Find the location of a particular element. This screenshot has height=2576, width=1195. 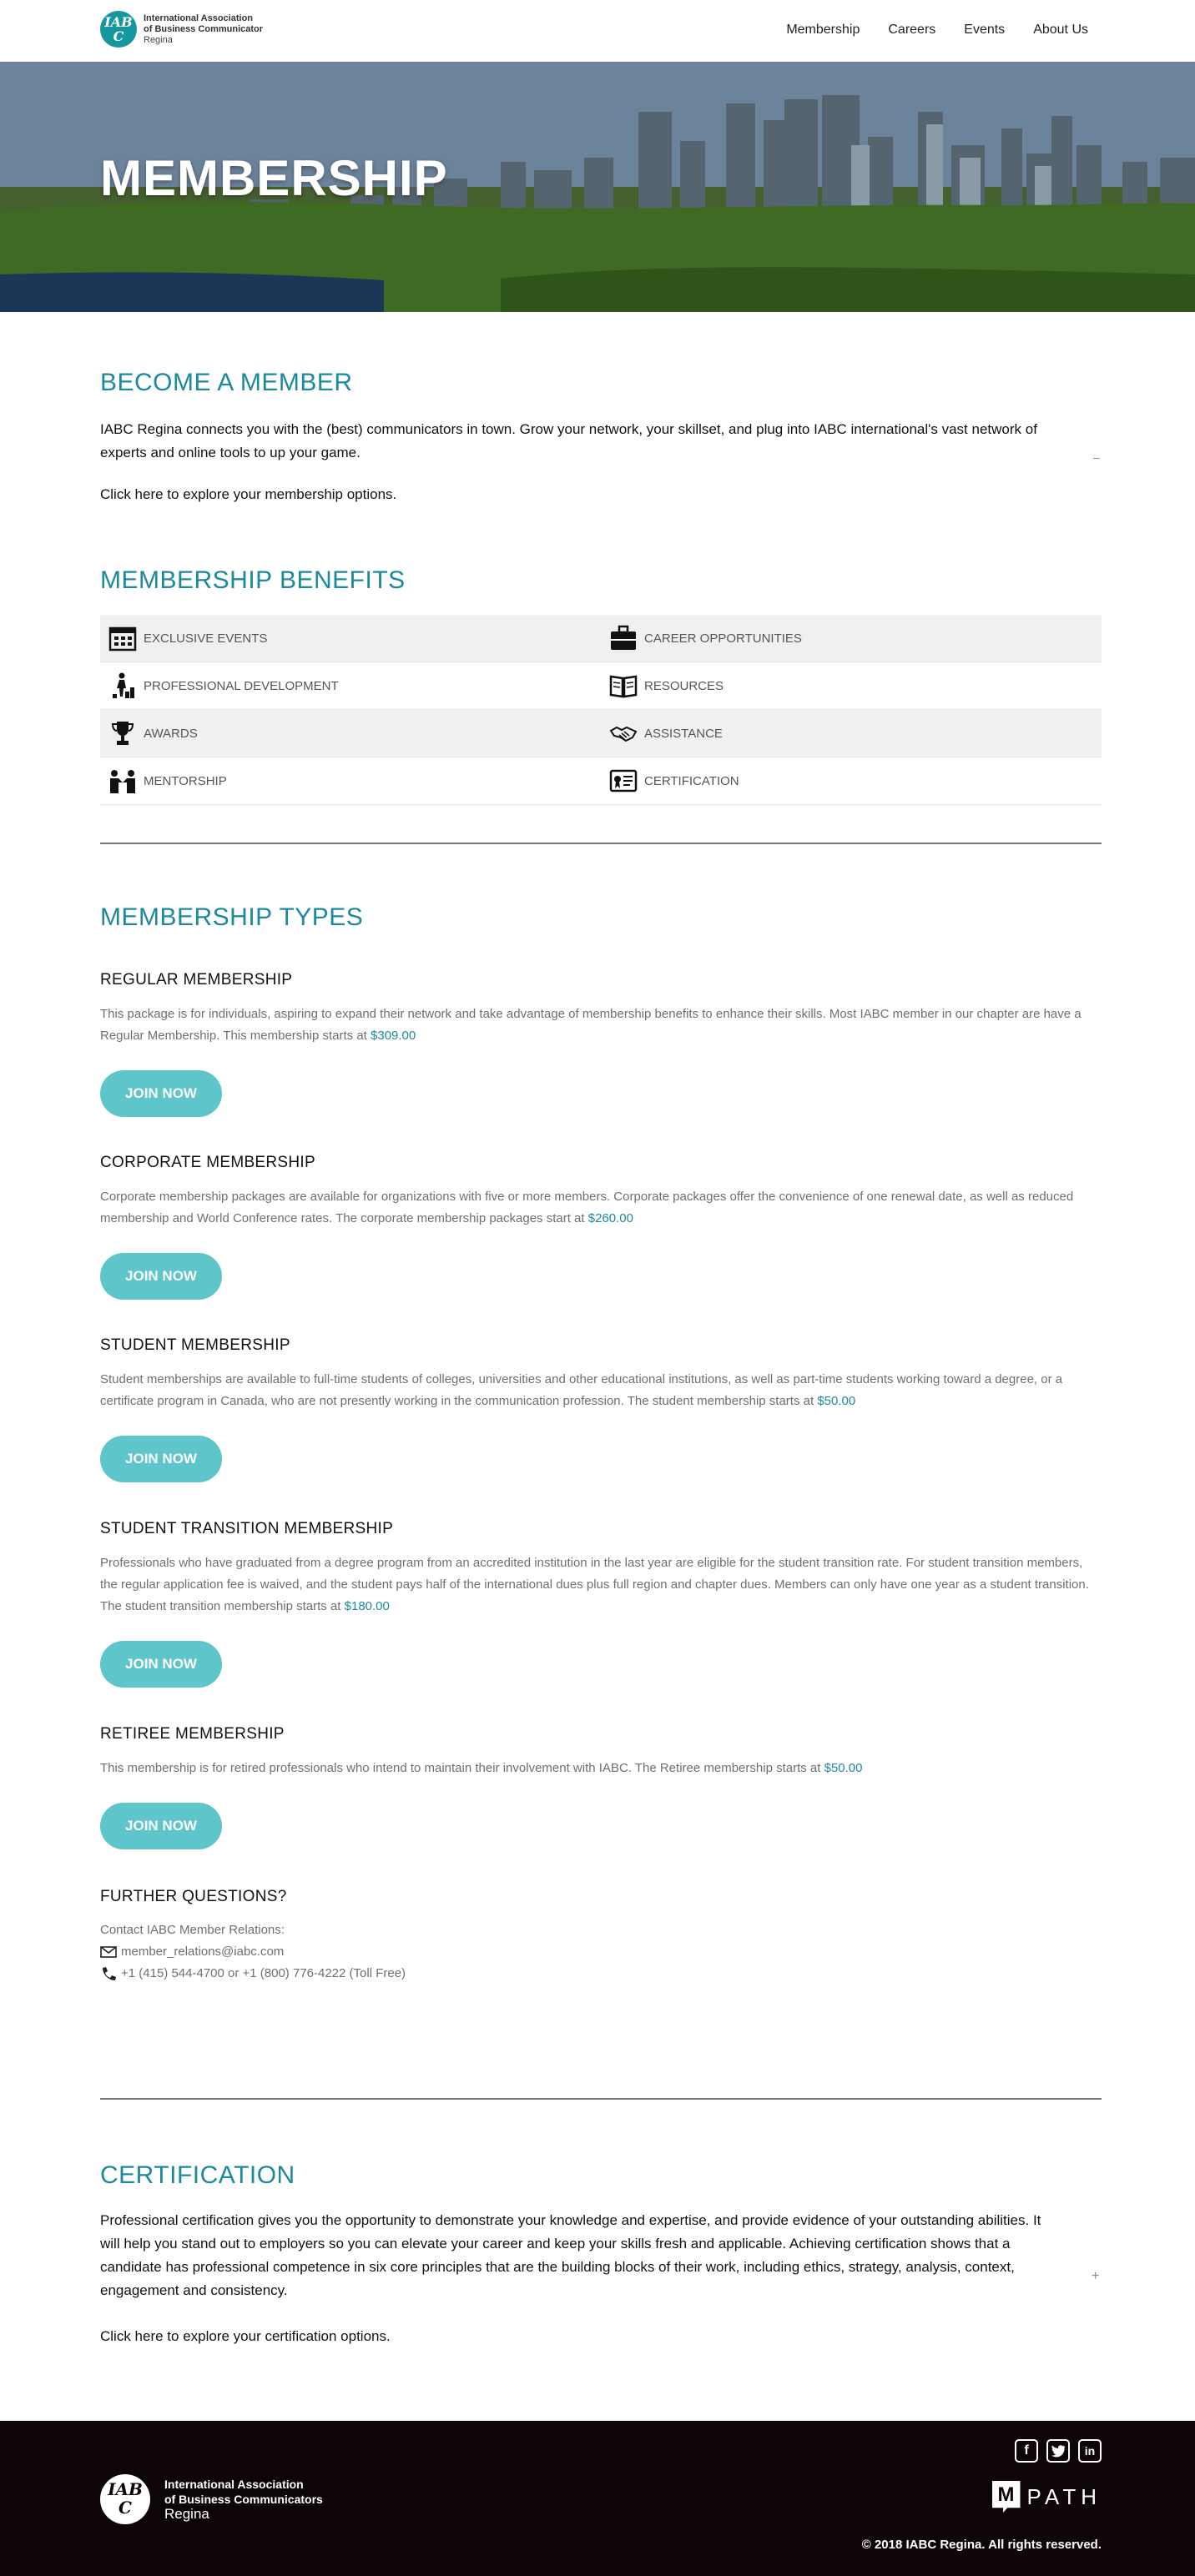

twitter-icon is located at coordinates (1058, 2451).